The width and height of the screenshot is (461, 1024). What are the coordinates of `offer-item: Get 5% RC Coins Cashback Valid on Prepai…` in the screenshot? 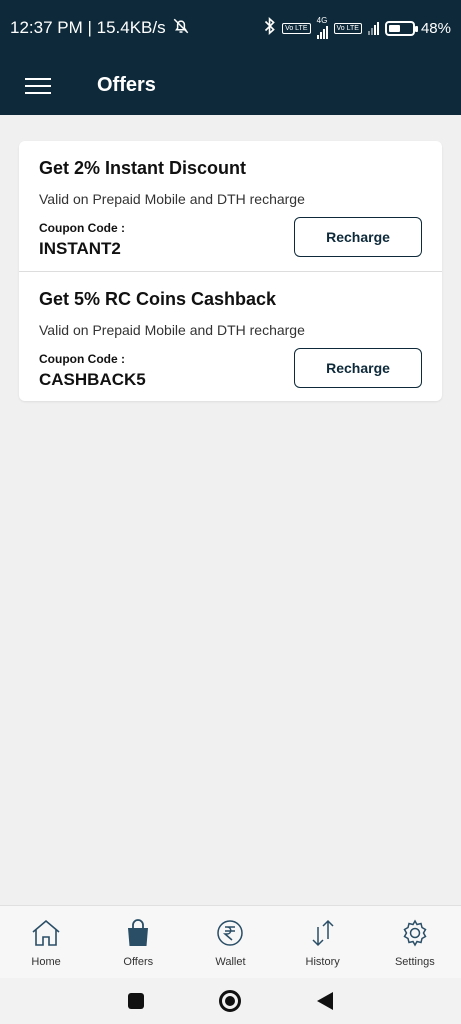 It's located at (230, 336).